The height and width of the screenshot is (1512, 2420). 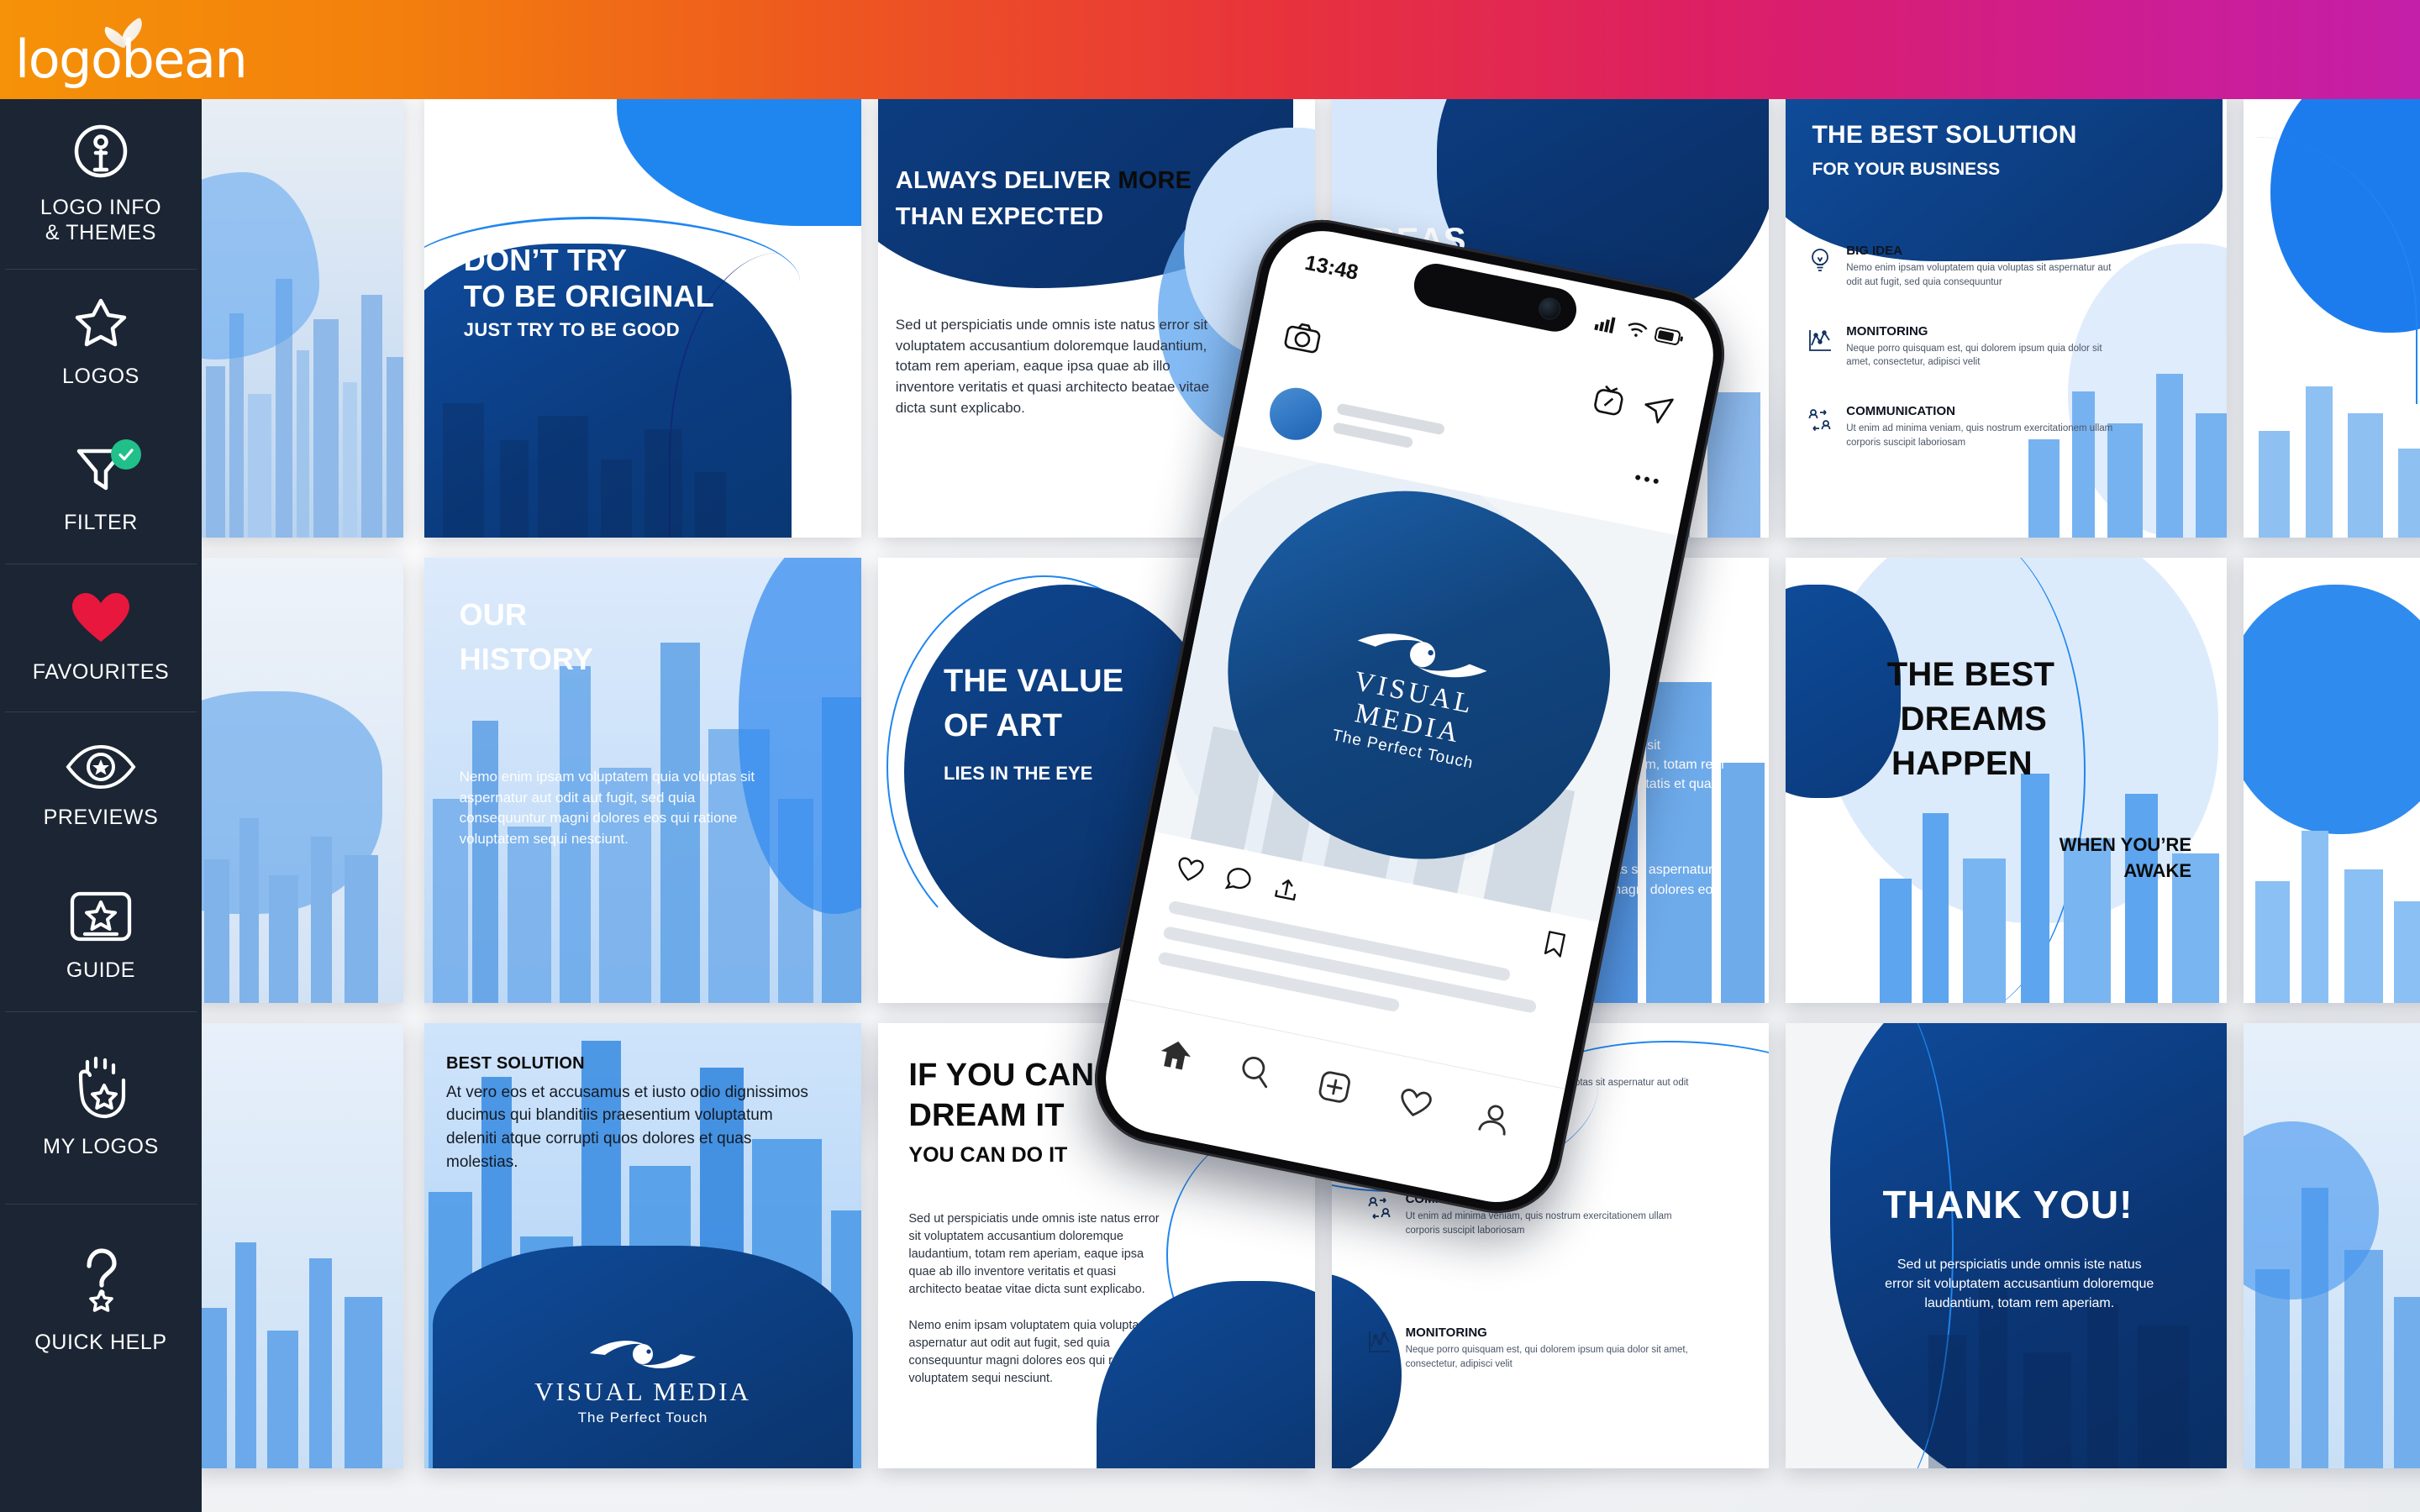 I want to click on card-title-line1: OUR, so click(x=494, y=614).